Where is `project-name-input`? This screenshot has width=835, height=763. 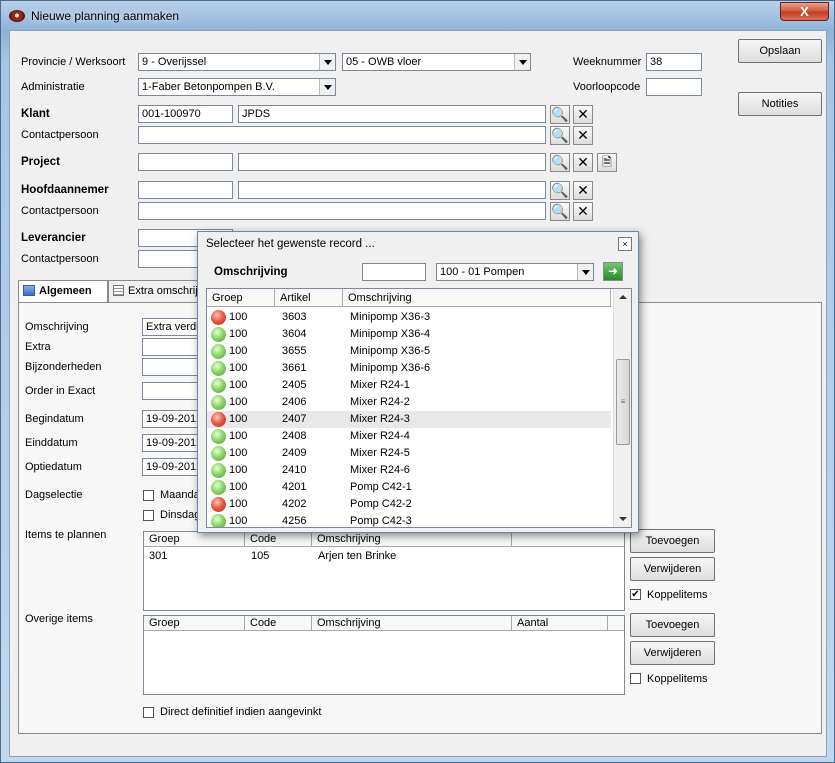 project-name-input is located at coordinates (392, 162).